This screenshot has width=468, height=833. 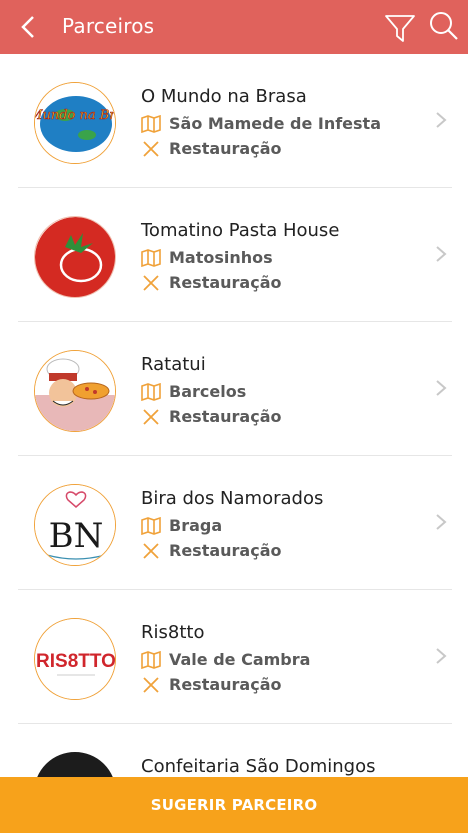 I want to click on partner-name: Bira dos Namorados, so click(x=232, y=498).